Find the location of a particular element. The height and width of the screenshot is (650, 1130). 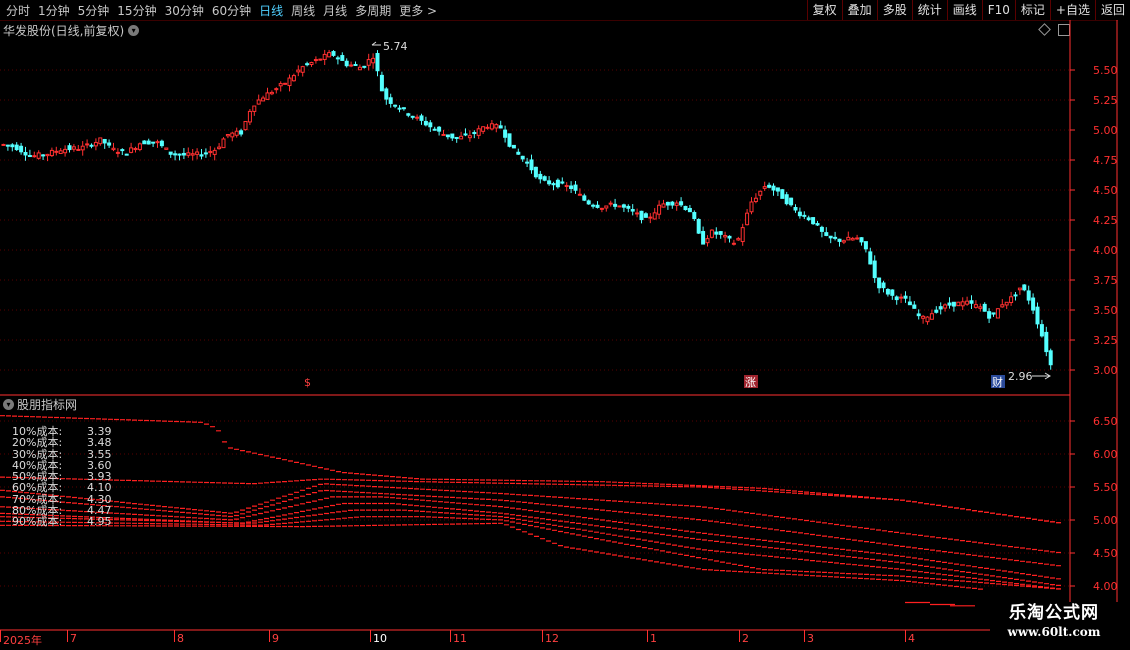

x-axis-label: 2 is located at coordinates (745, 638).